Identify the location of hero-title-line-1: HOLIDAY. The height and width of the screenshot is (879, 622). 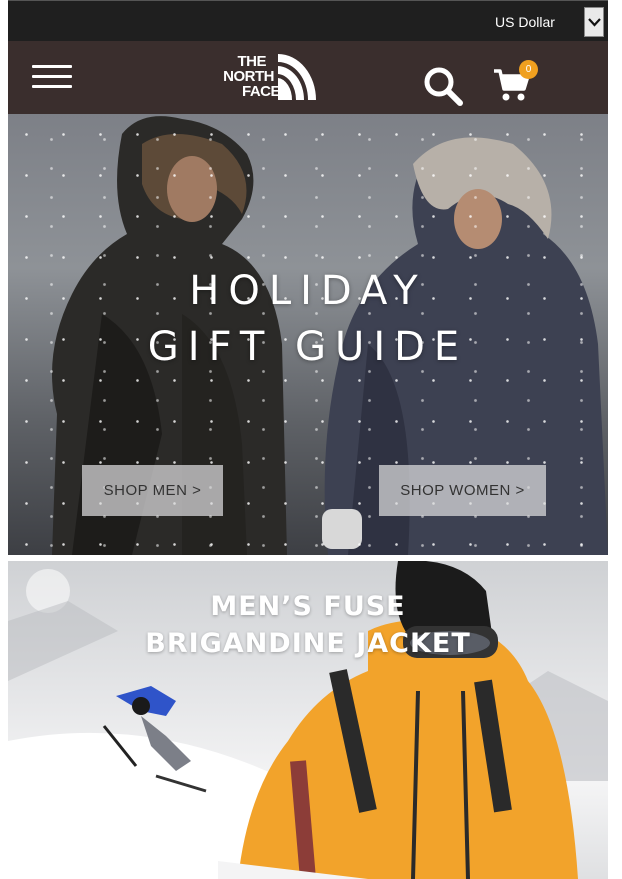
(308, 291).